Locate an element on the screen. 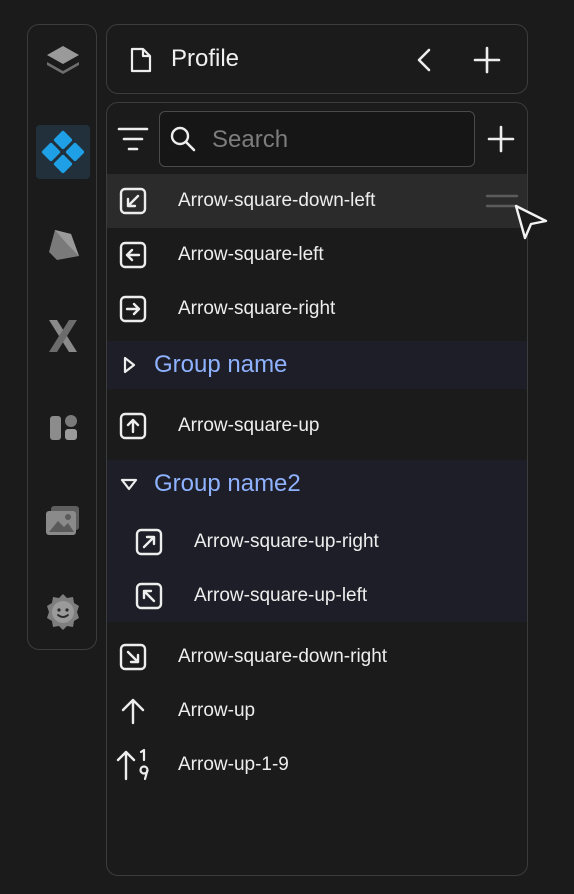 This screenshot has width=574, height=894. list-item: Arrow-square-up-right is located at coordinates (317, 542).